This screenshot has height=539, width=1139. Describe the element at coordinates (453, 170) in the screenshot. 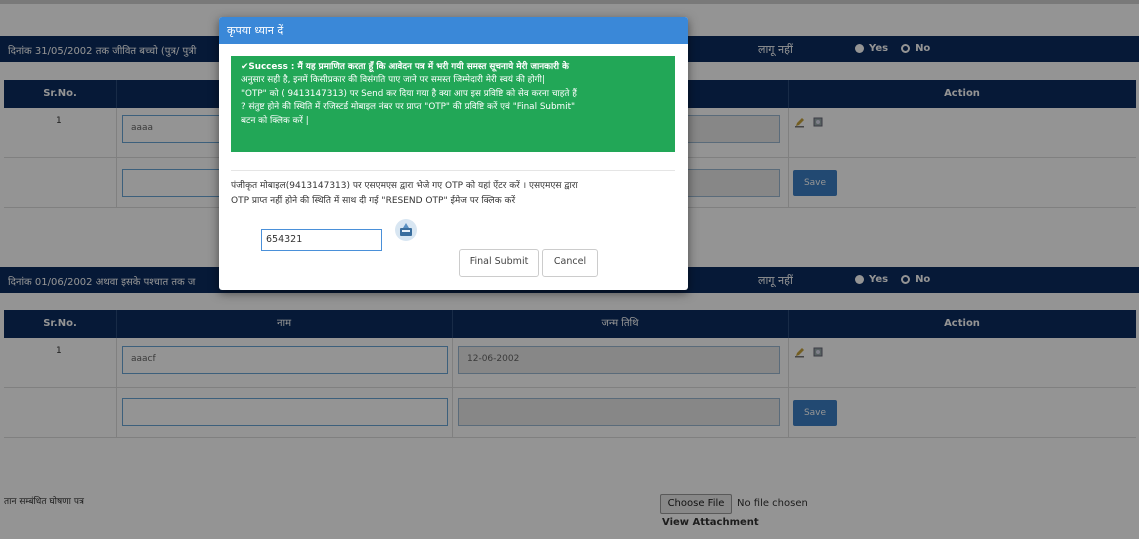

I see `divider` at that location.